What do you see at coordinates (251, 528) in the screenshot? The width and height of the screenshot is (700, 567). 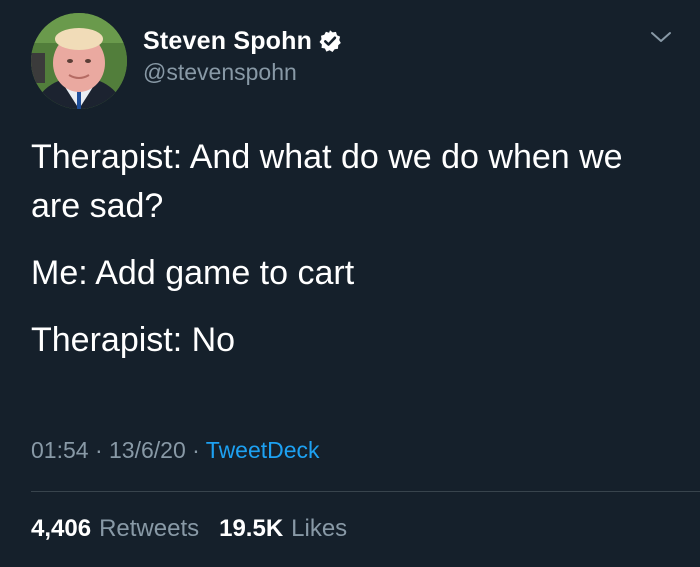 I see `likes-count: 19.5K` at bounding box center [251, 528].